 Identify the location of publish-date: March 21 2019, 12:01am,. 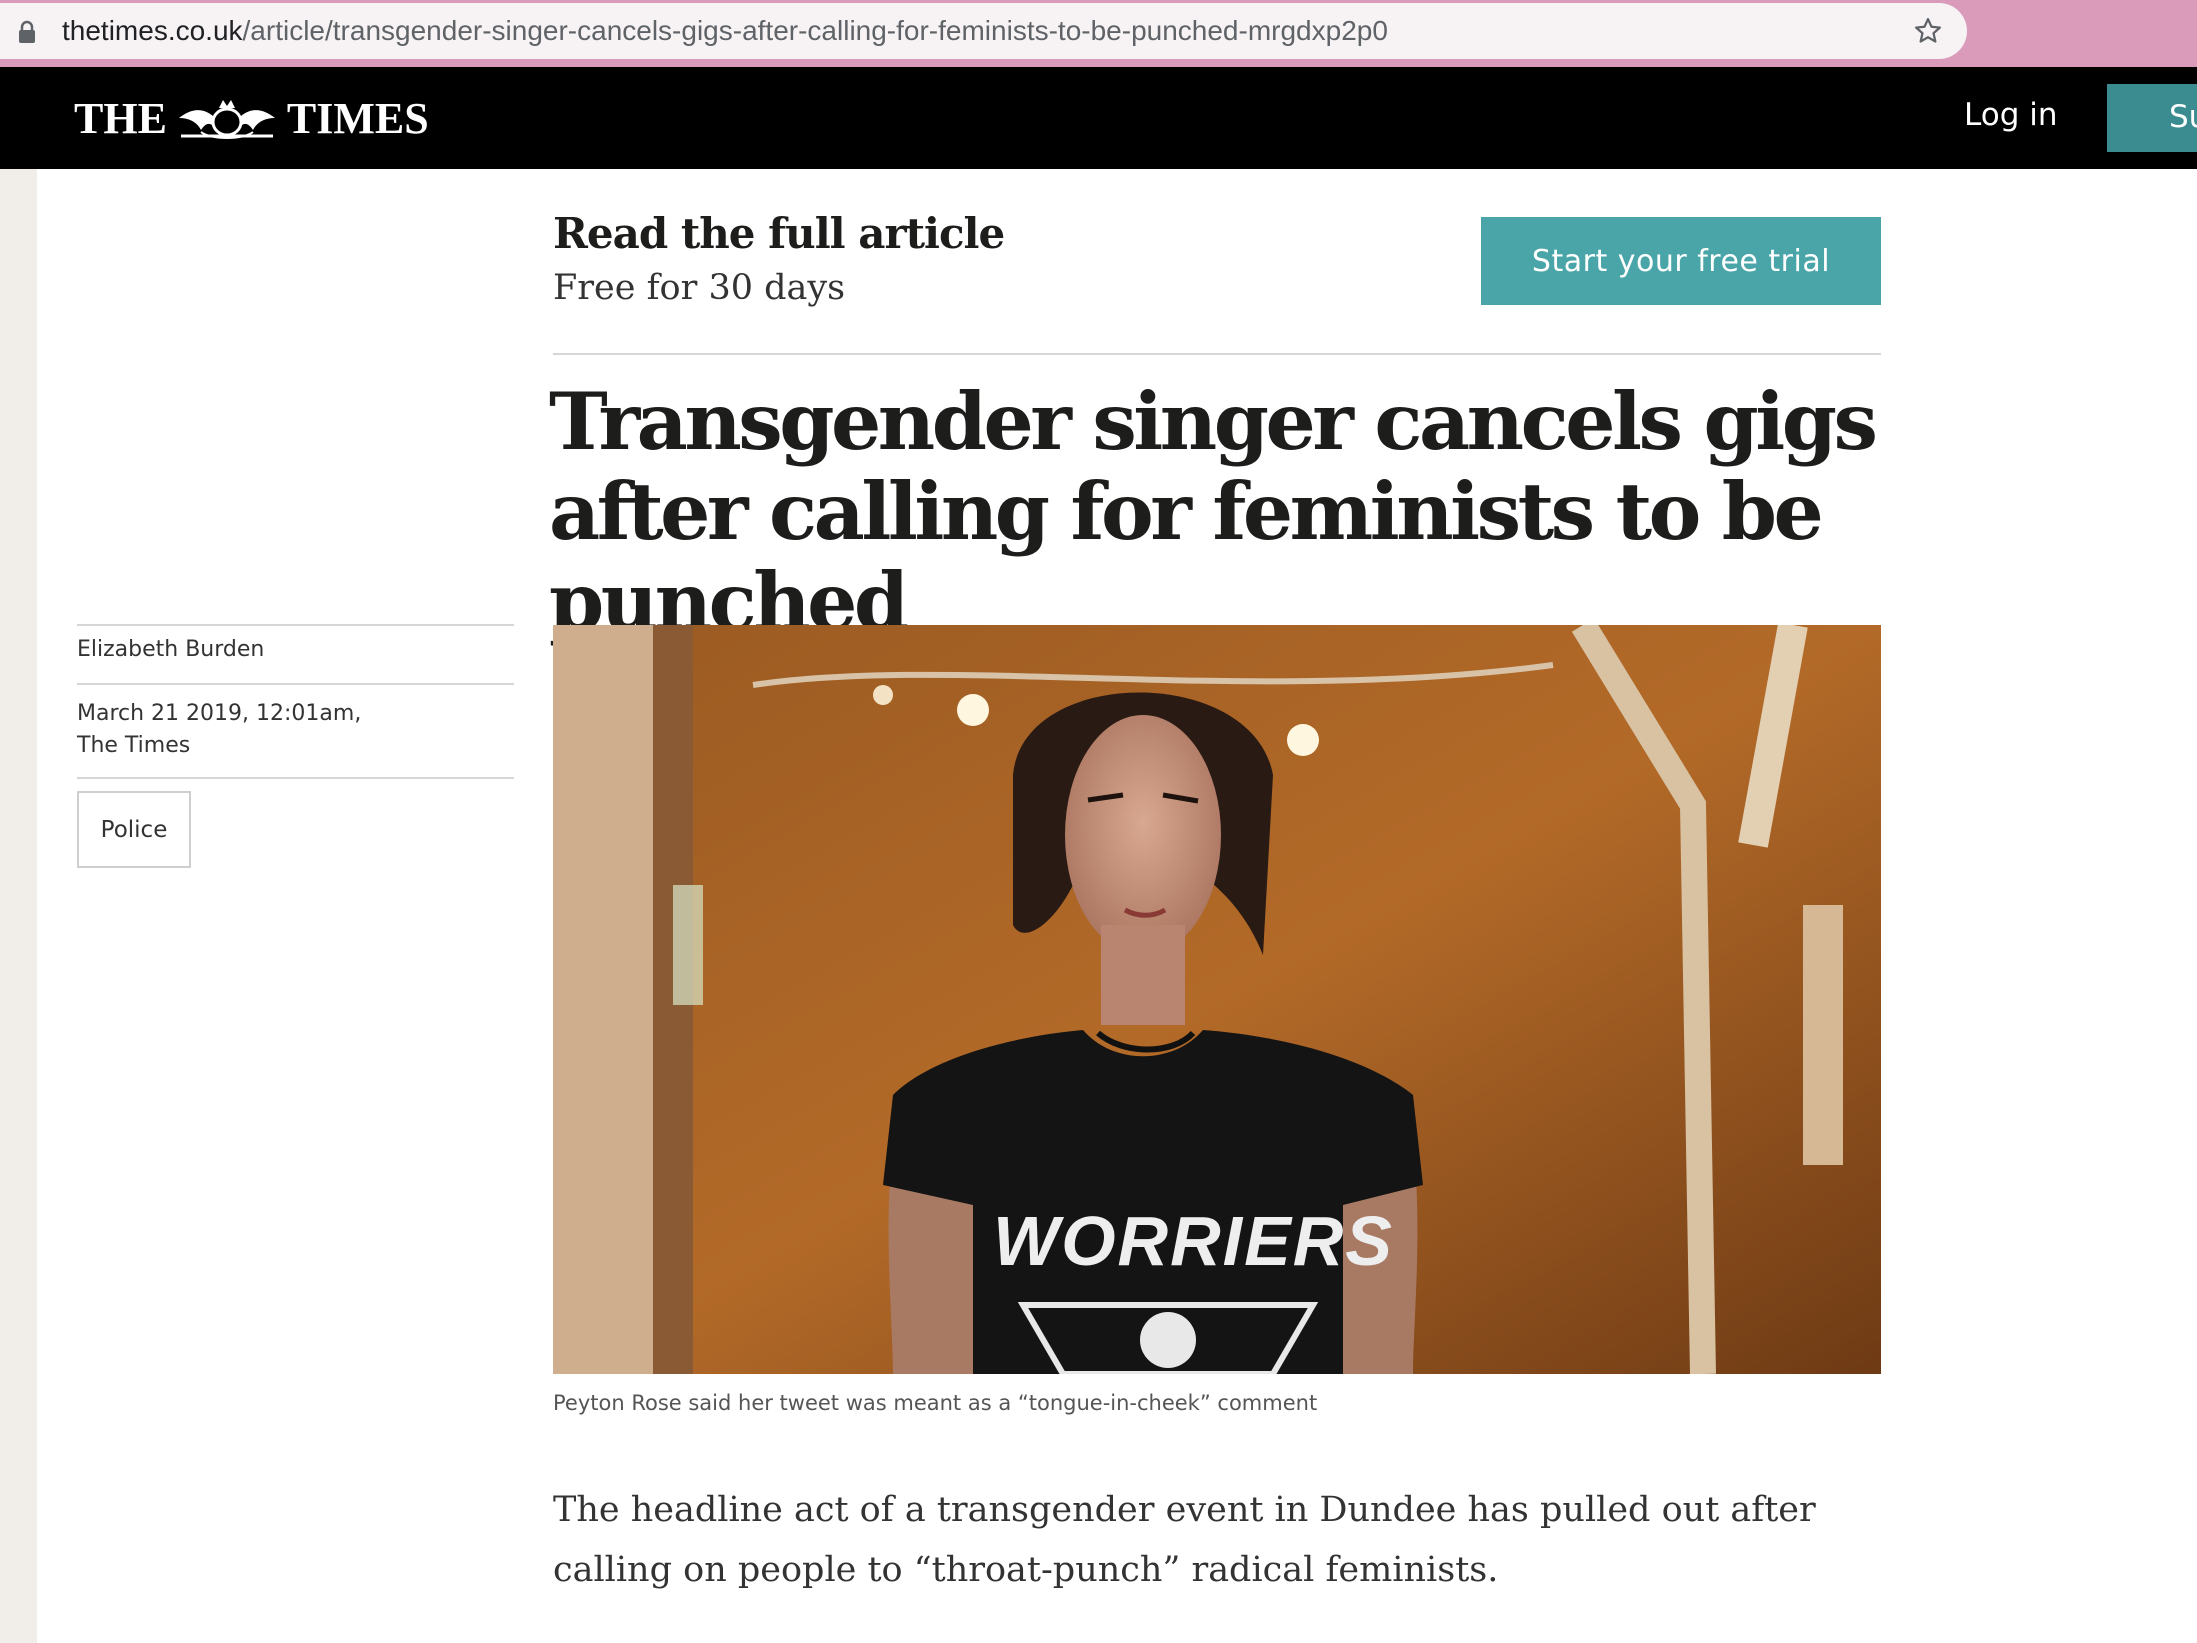
(219, 713).